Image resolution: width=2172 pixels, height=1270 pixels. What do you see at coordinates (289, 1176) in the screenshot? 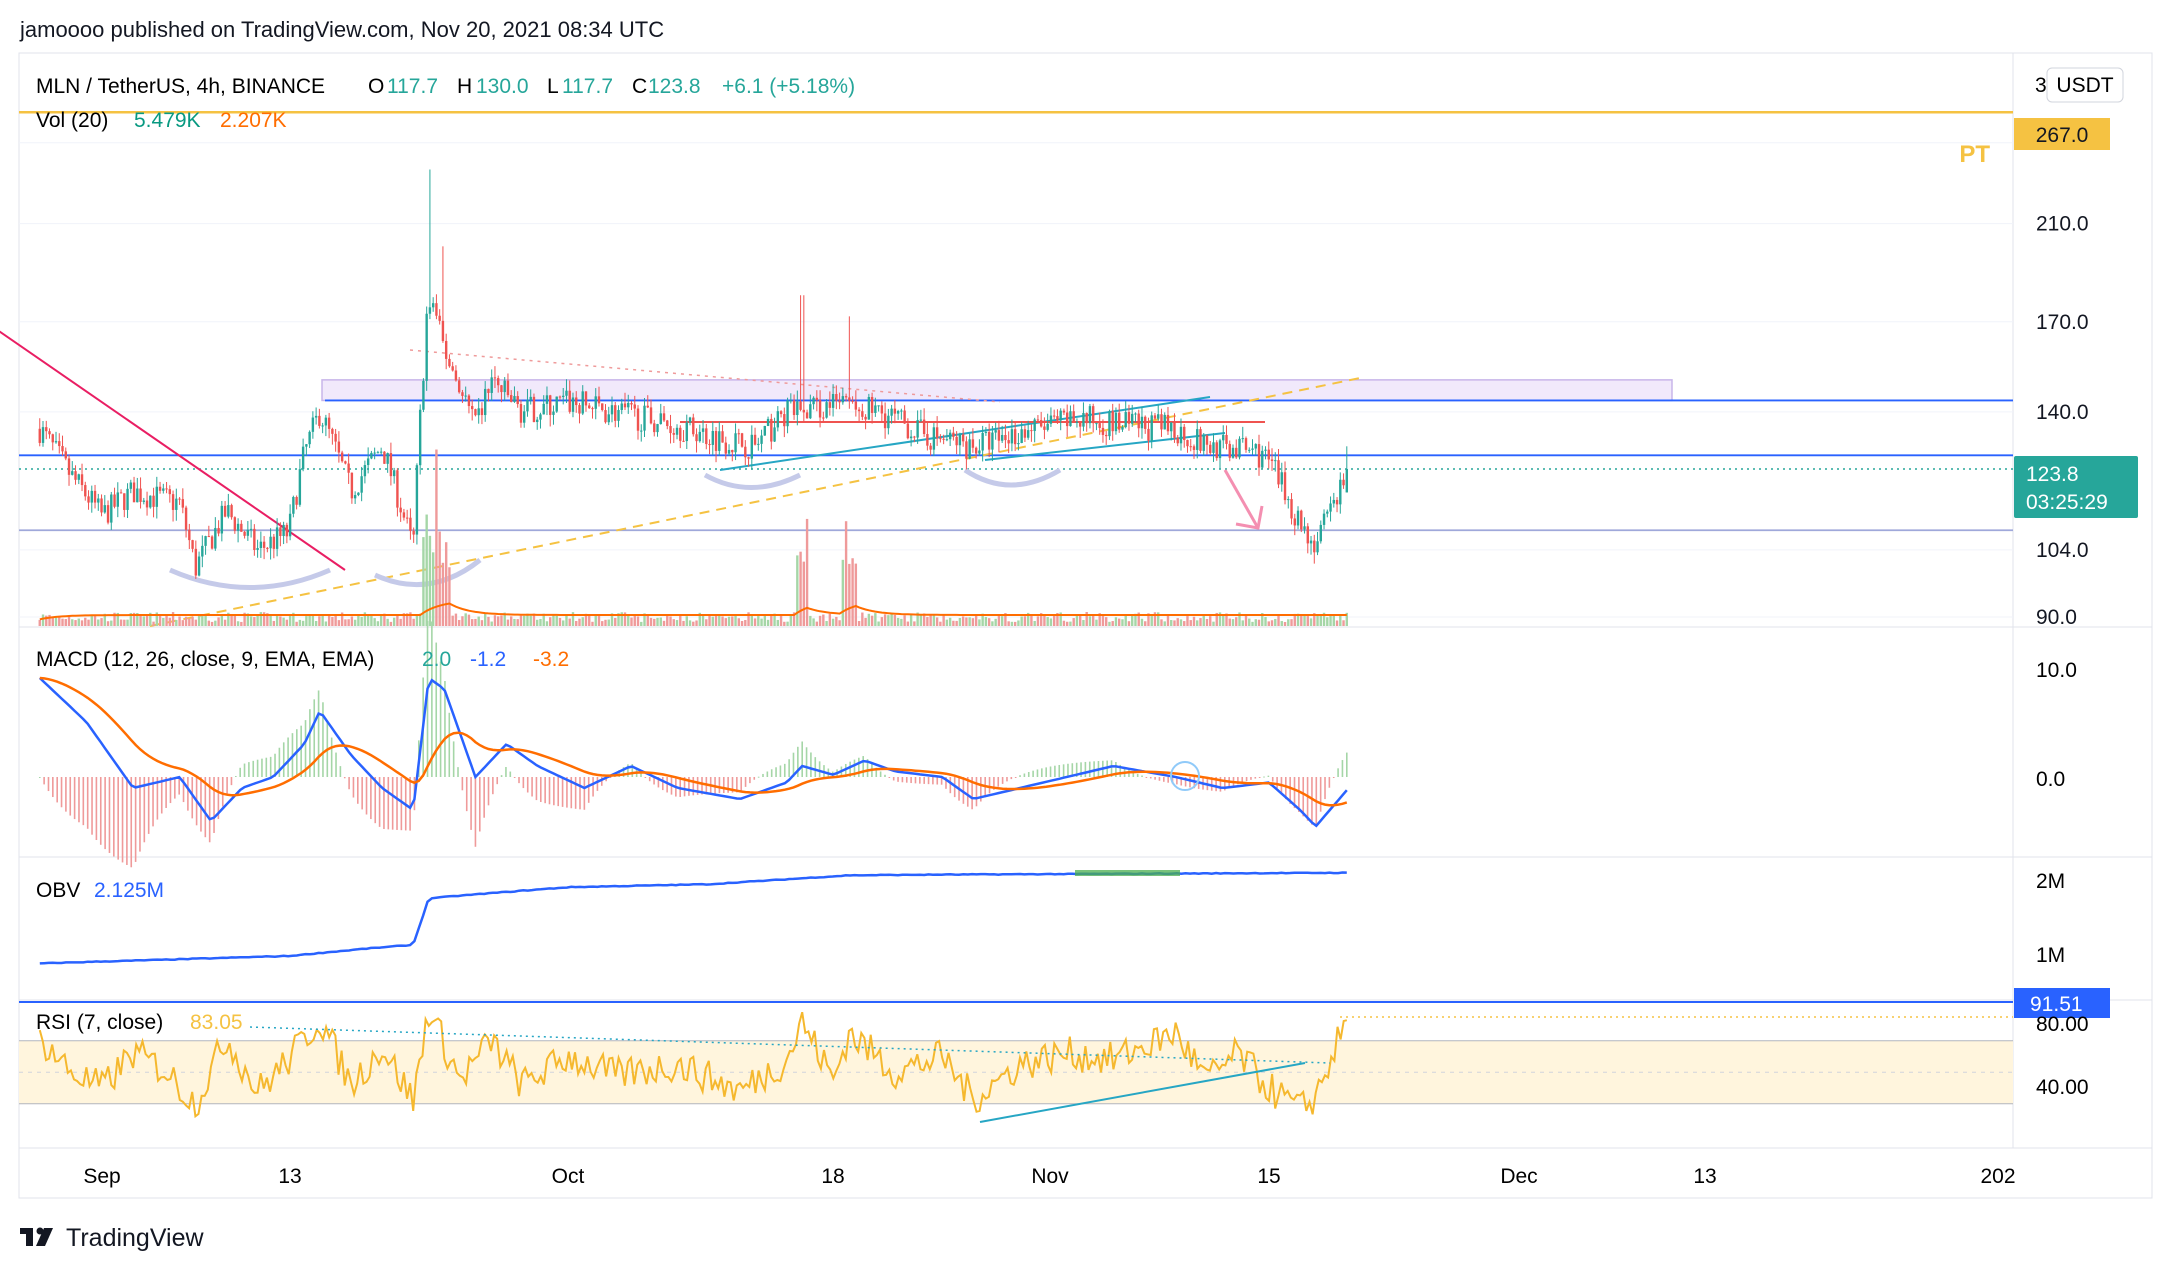
I see `time-tick-13-sep: 13` at bounding box center [289, 1176].